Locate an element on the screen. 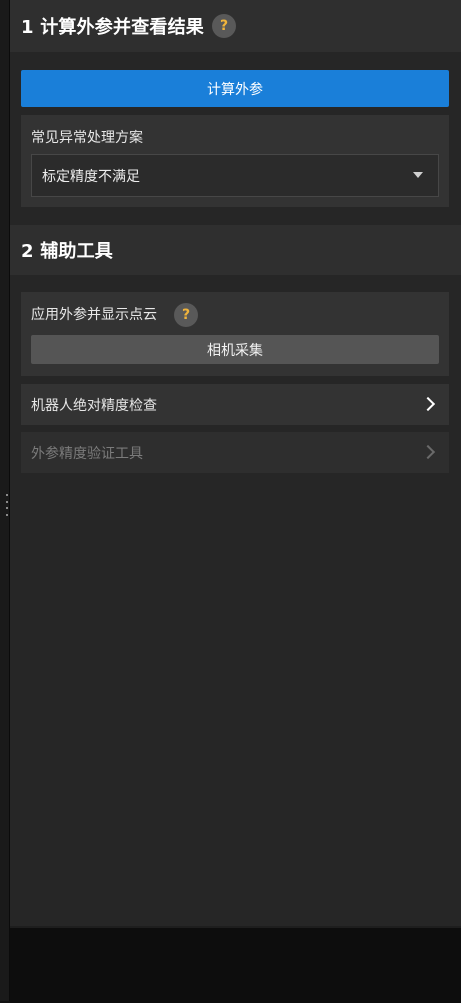 The height and width of the screenshot is (1003, 461). pointcloud-label: 应用外参并显示点云 is located at coordinates (94, 315).